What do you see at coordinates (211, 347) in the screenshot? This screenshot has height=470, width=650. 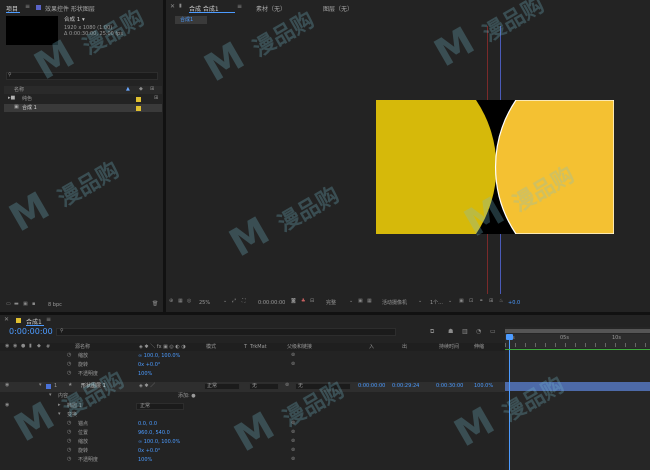 I see `column-mode: 模式` at bounding box center [211, 347].